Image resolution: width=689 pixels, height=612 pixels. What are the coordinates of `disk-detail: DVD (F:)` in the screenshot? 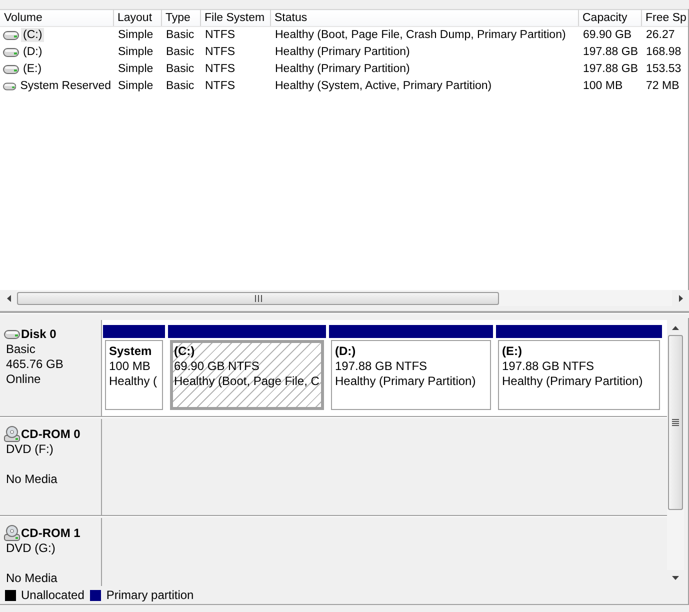 It's located at (30, 449).